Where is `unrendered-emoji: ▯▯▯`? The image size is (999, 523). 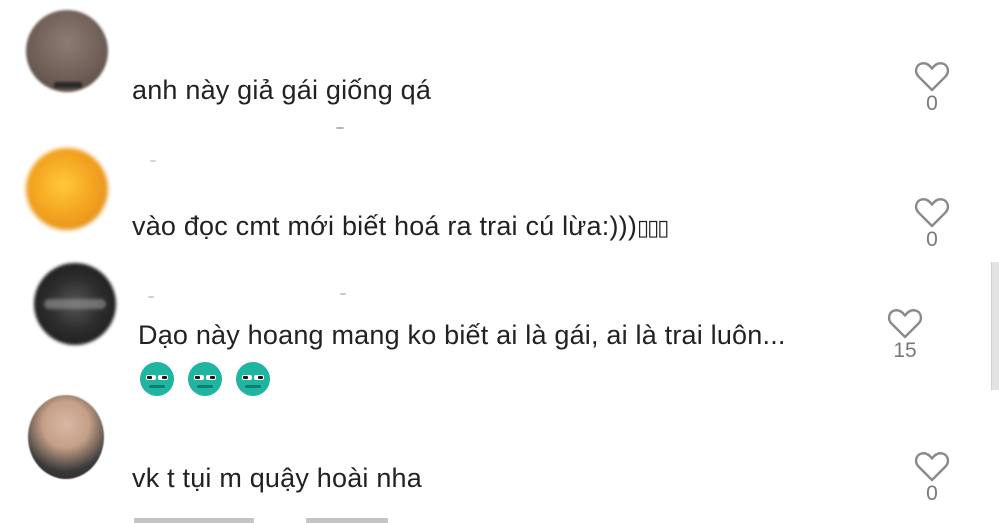 unrendered-emoji: ▯▯▯ is located at coordinates (653, 228).